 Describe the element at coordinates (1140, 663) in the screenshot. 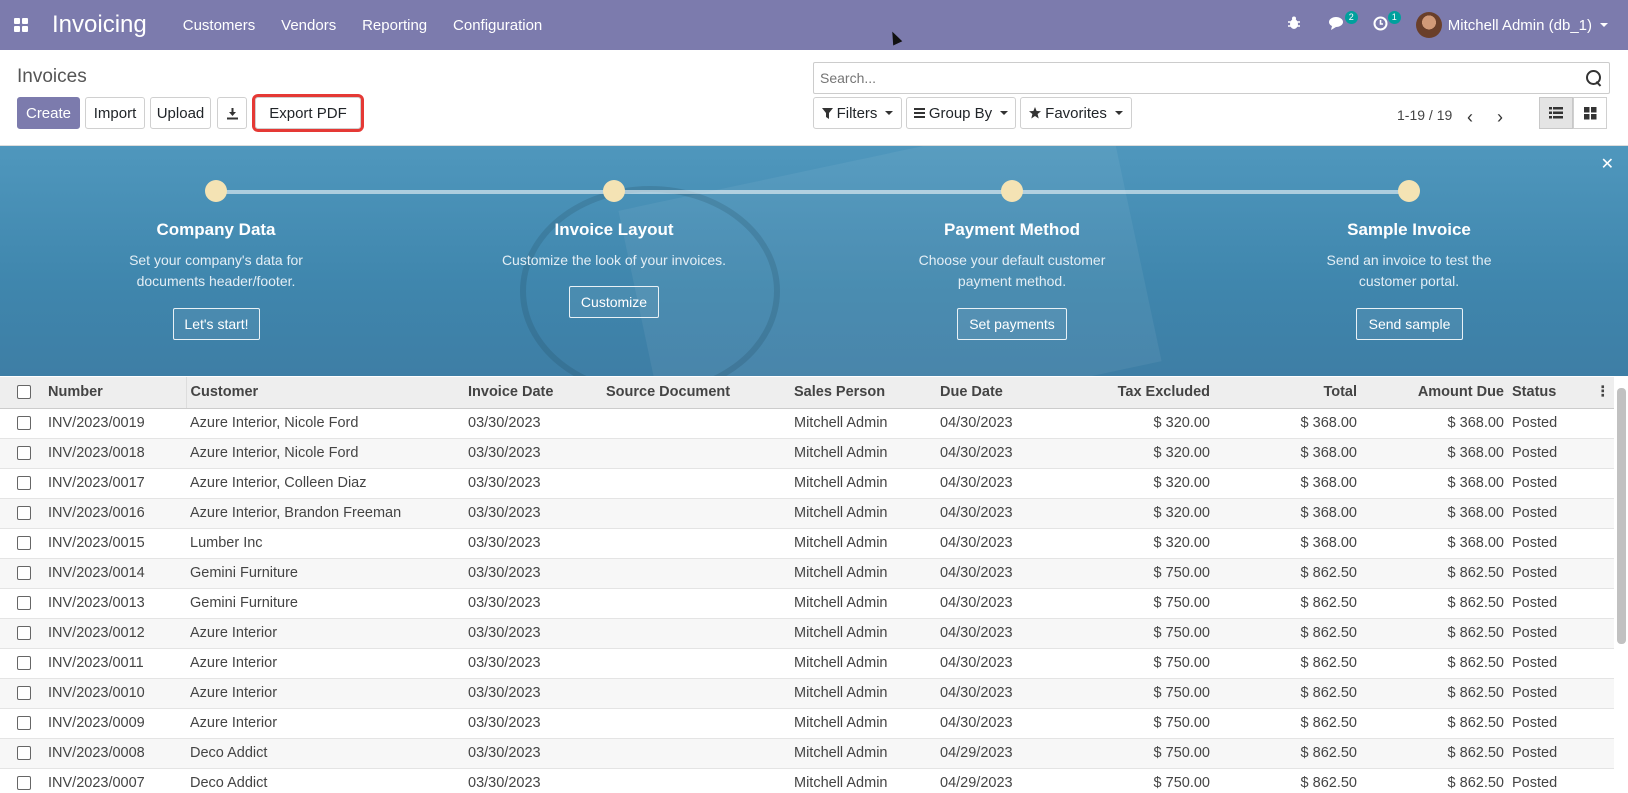

I see `cell-tax-excluded: $ 750.00` at that location.